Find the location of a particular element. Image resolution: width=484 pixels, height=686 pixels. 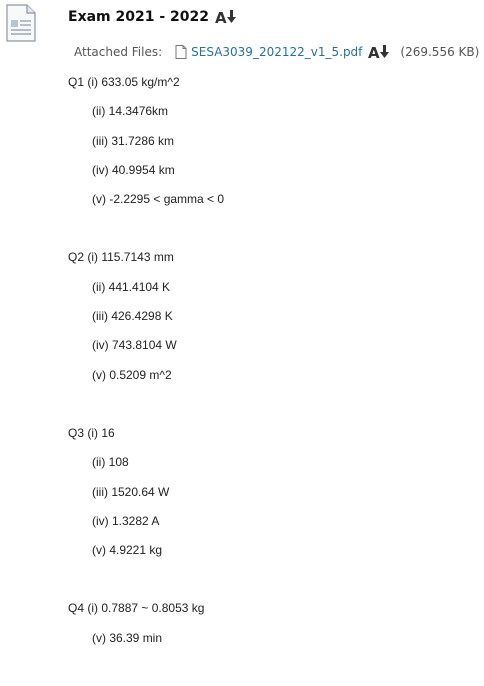

answer-line: (iv) 743.8104 W is located at coordinates (134, 345).